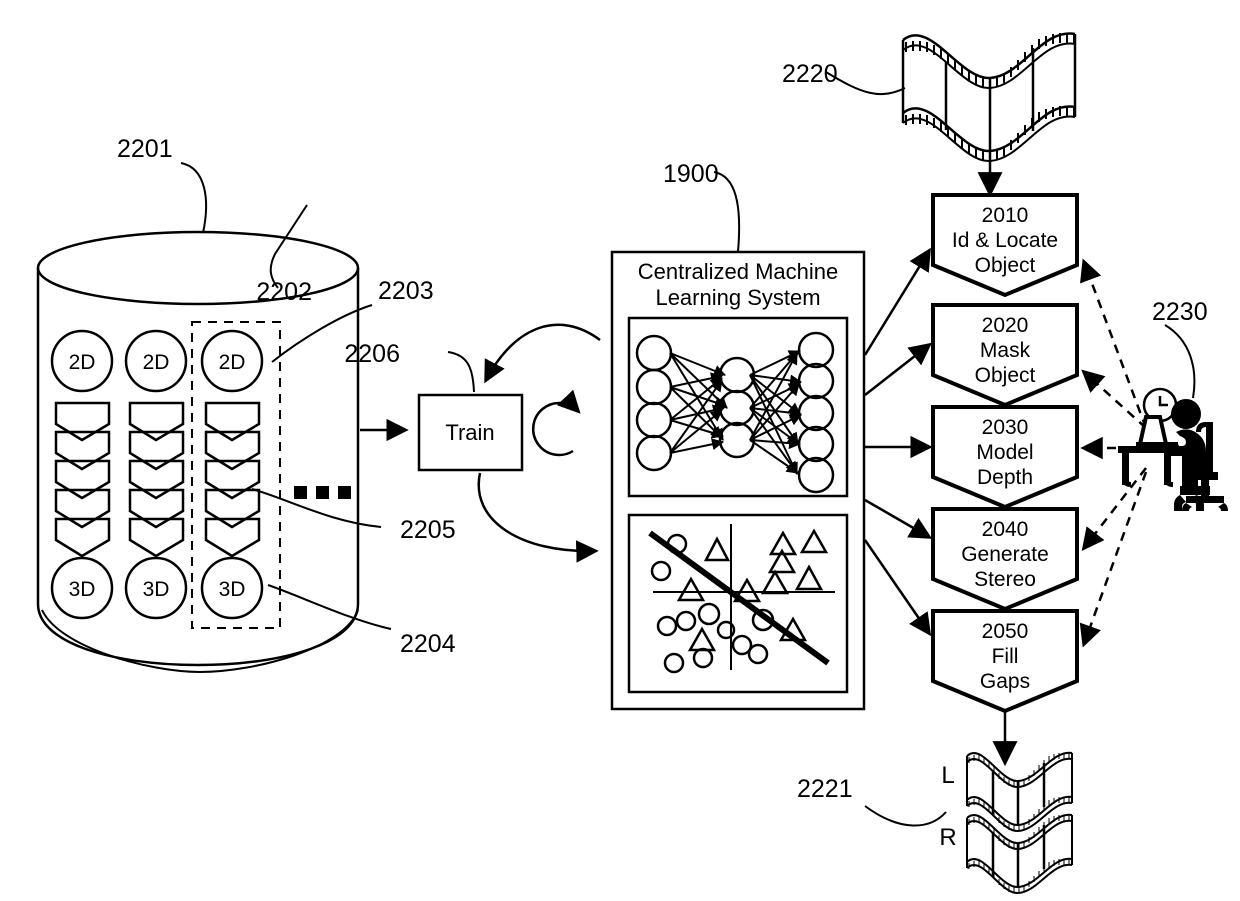 This screenshot has height=901, width=1240. What do you see at coordinates (157, 479) in the screenshot?
I see `db-chevron-stacks` at bounding box center [157, 479].